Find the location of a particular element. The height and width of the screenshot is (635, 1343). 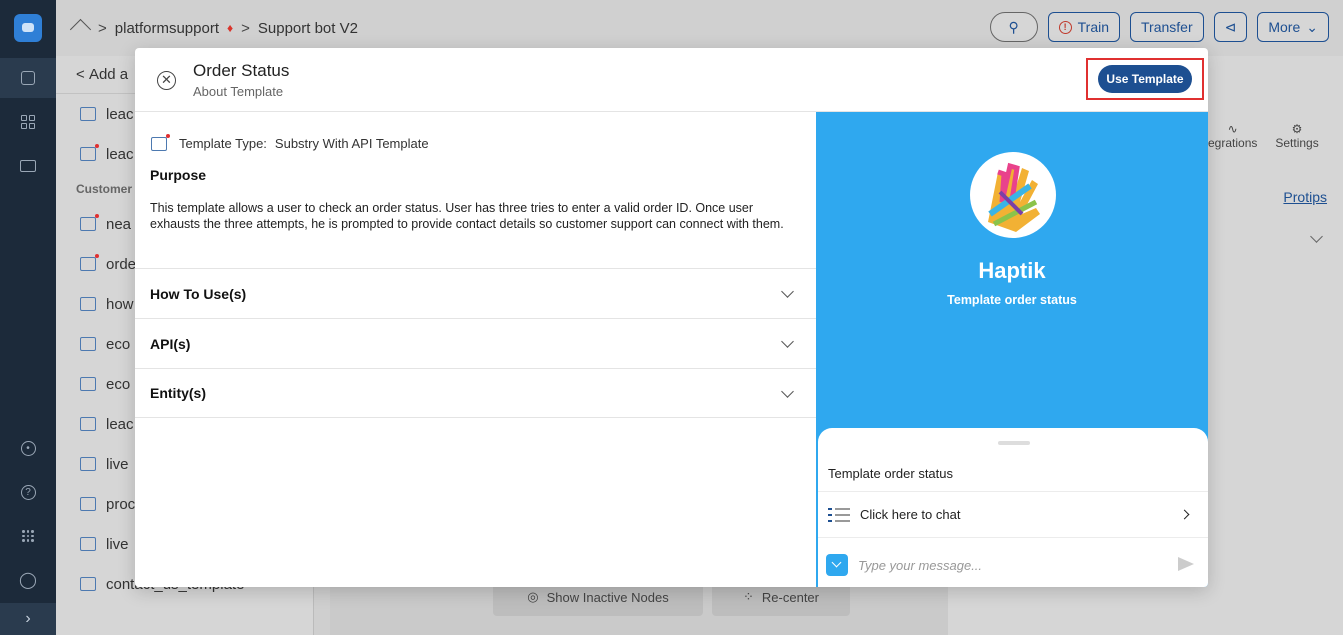

train-button: ! Train is located at coordinates (1084, 27).